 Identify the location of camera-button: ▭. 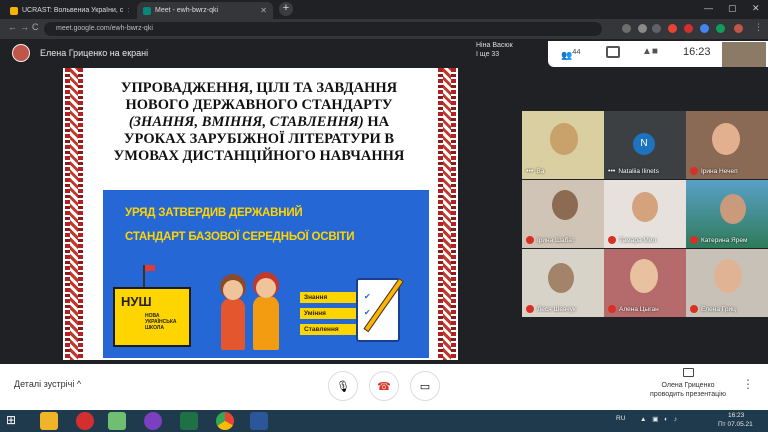
(425, 386).